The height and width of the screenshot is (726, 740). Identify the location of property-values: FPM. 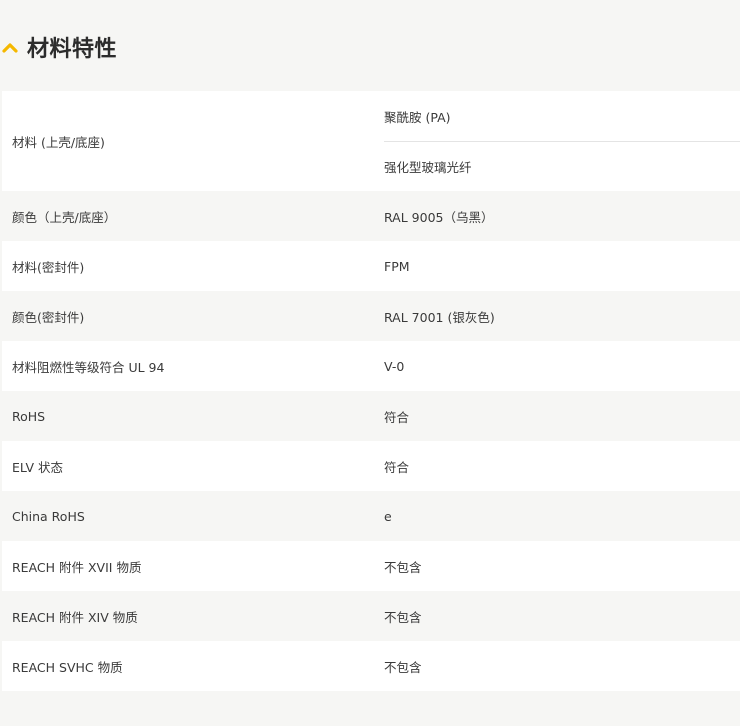
(558, 266).